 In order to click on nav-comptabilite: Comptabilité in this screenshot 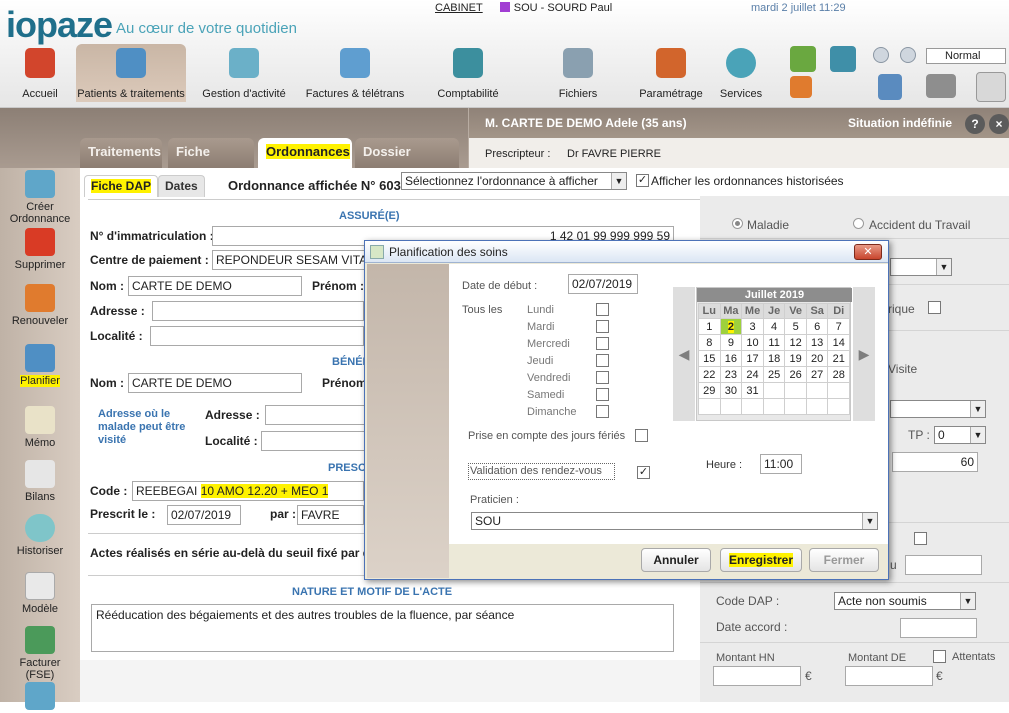, I will do `click(468, 73)`.